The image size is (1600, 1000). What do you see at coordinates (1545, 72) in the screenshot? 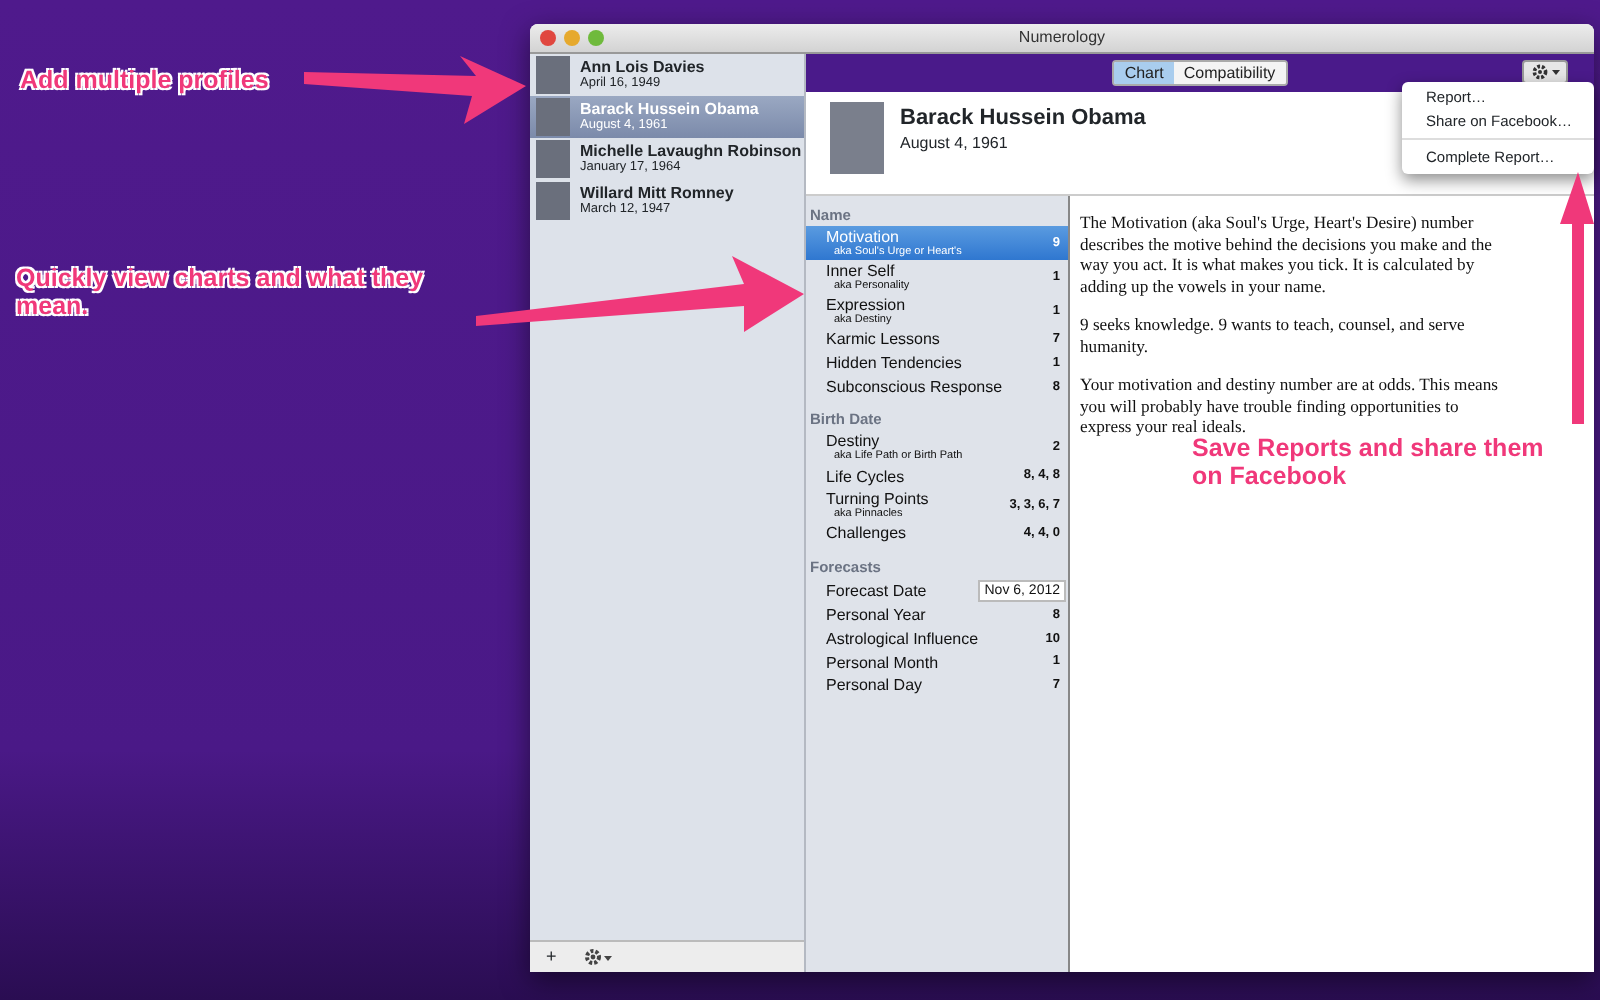
I see `settings-button` at bounding box center [1545, 72].